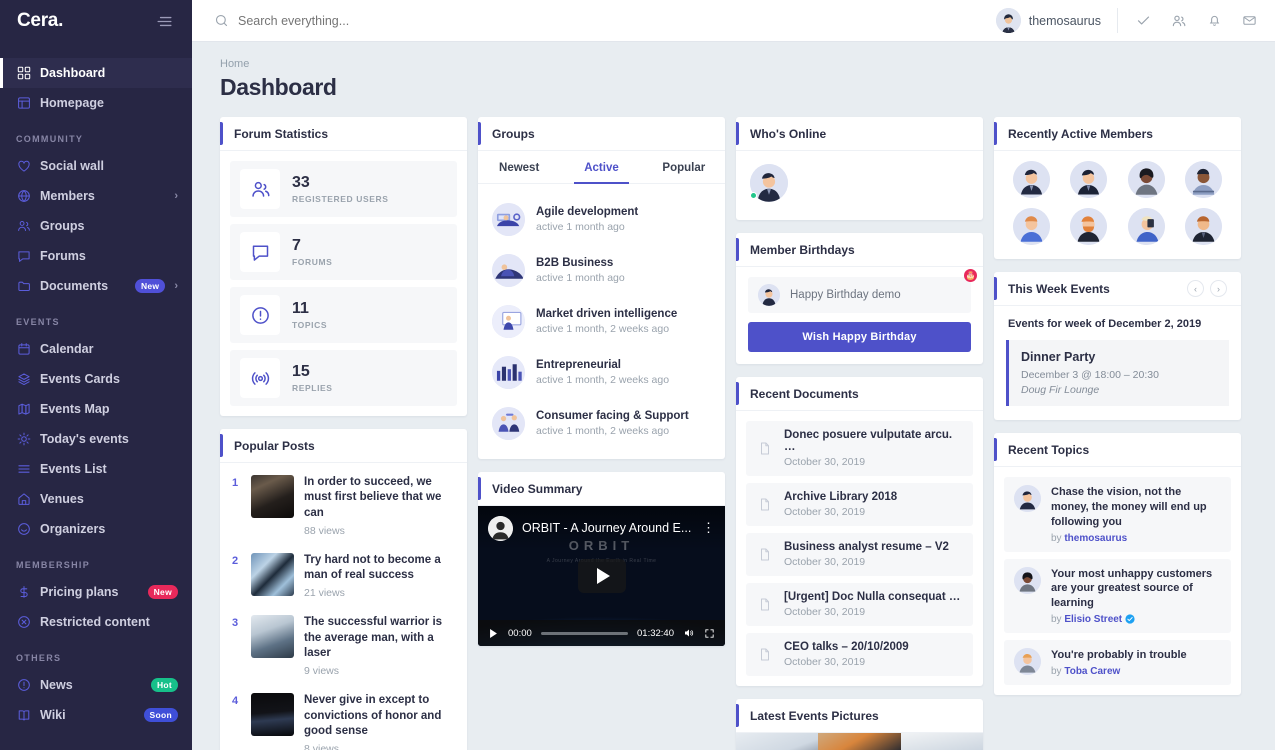  I want to click on whos-online-card: Who's Online, so click(859, 168).